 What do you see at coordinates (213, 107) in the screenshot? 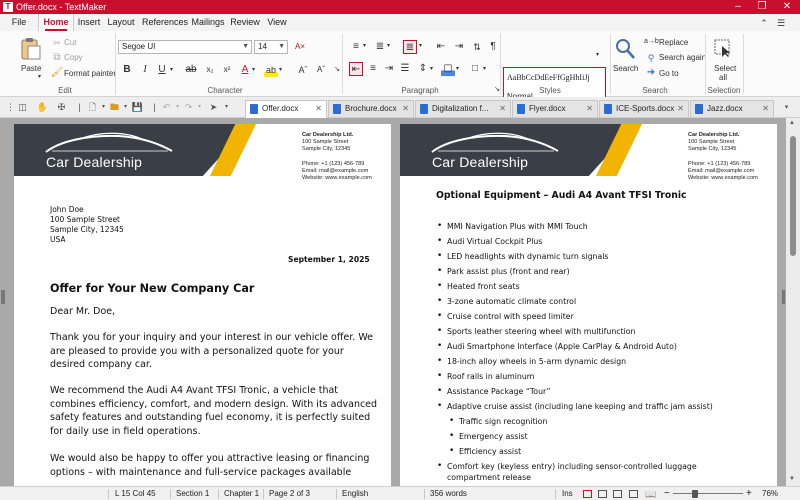
I see `pointer-icon: ➤` at bounding box center [213, 107].